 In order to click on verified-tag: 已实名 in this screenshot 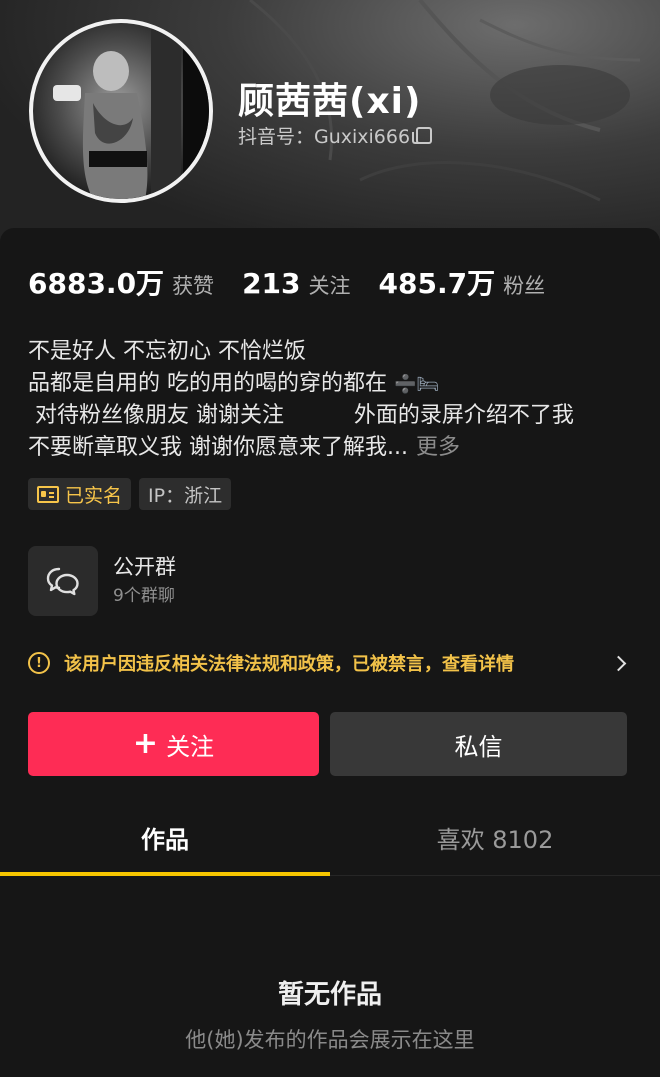, I will do `click(80, 494)`.